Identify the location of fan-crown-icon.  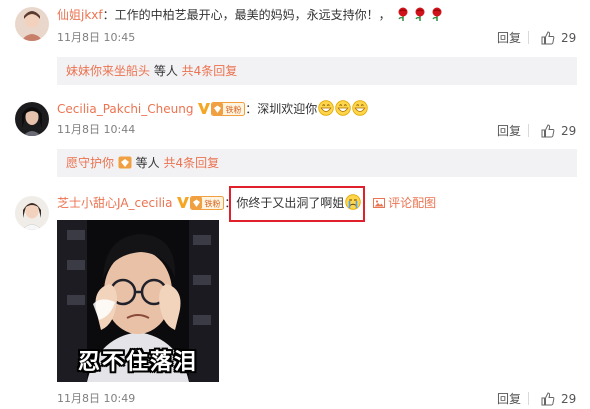
(125, 162).